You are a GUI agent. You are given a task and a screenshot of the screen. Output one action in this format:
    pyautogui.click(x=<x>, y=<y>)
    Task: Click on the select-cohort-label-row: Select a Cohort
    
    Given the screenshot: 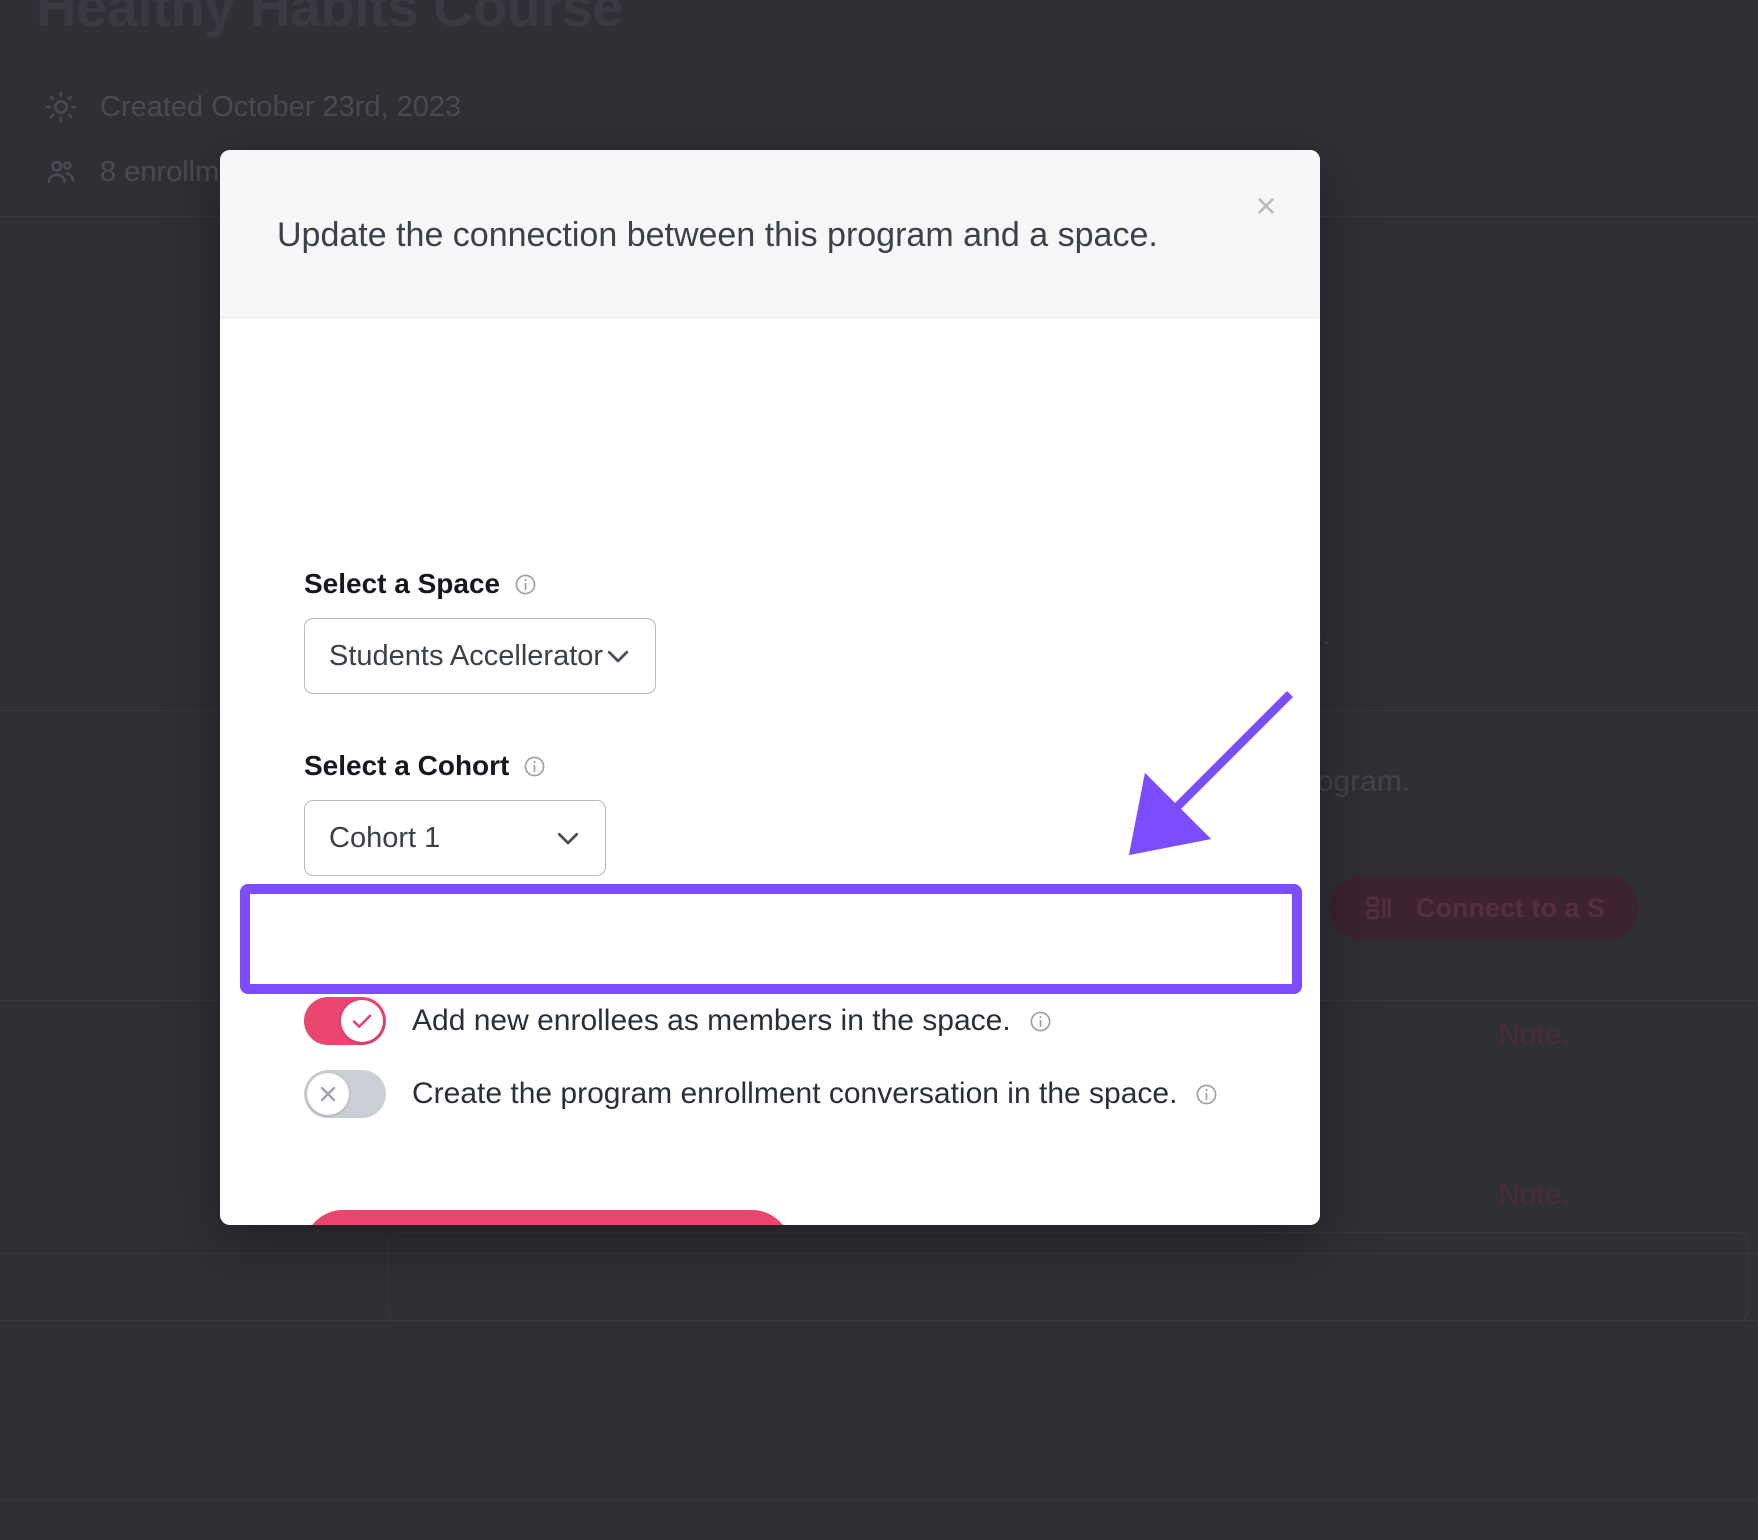 What is the action you would take?
    pyautogui.click(x=455, y=766)
    